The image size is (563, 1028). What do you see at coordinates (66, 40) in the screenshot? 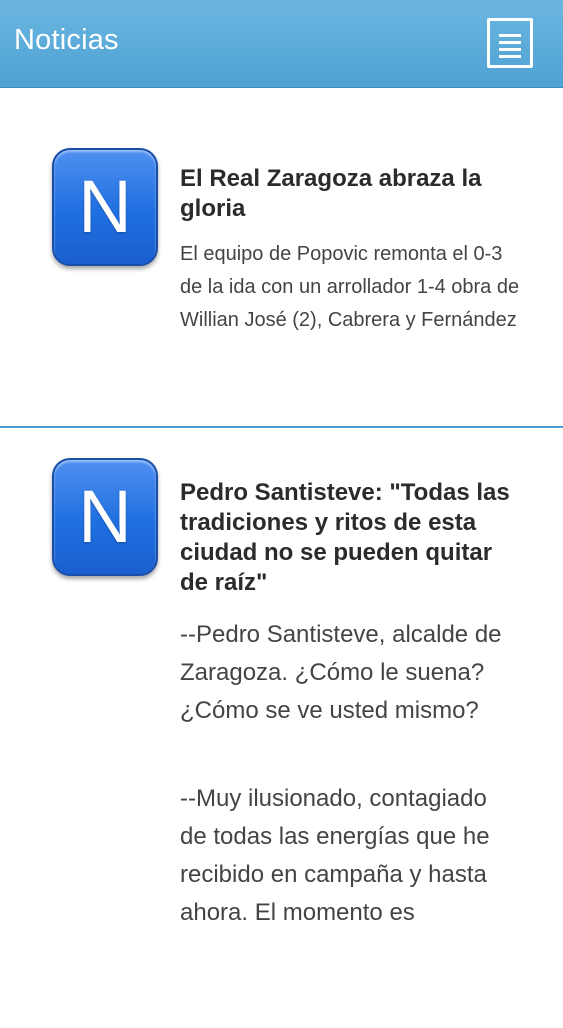
I see `page-title: Noticias` at bounding box center [66, 40].